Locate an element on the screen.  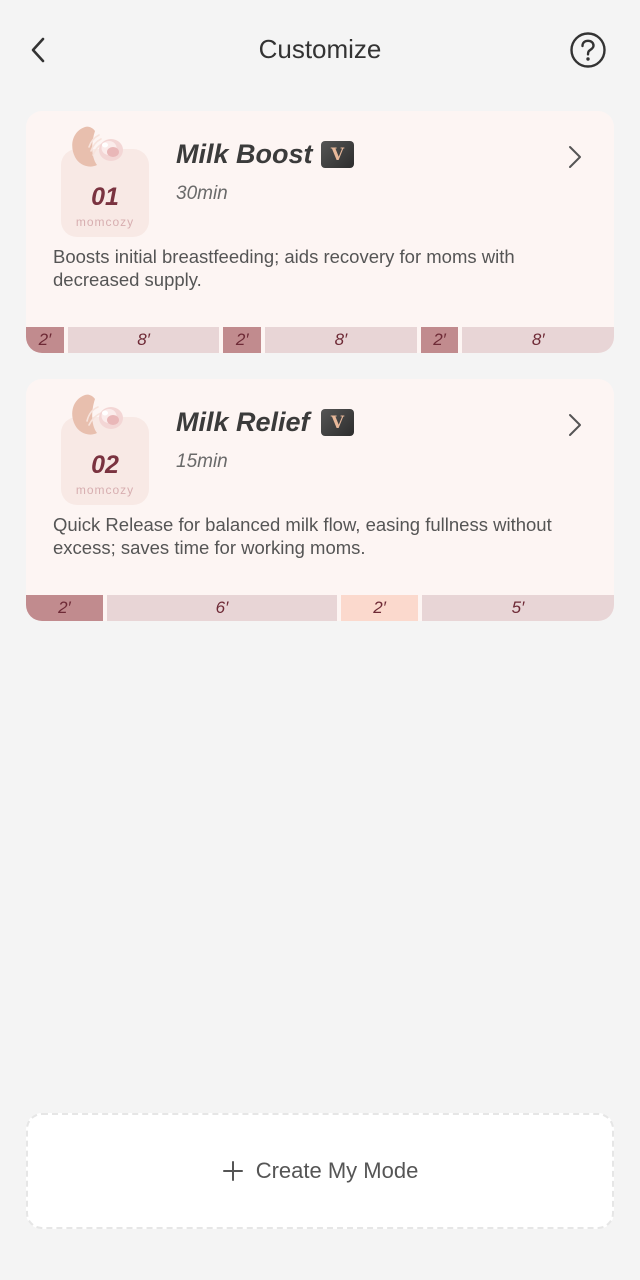
mode-timeline: 2′ 8′ 2′ 8′ 2′ 8′ is located at coordinates (320, 340).